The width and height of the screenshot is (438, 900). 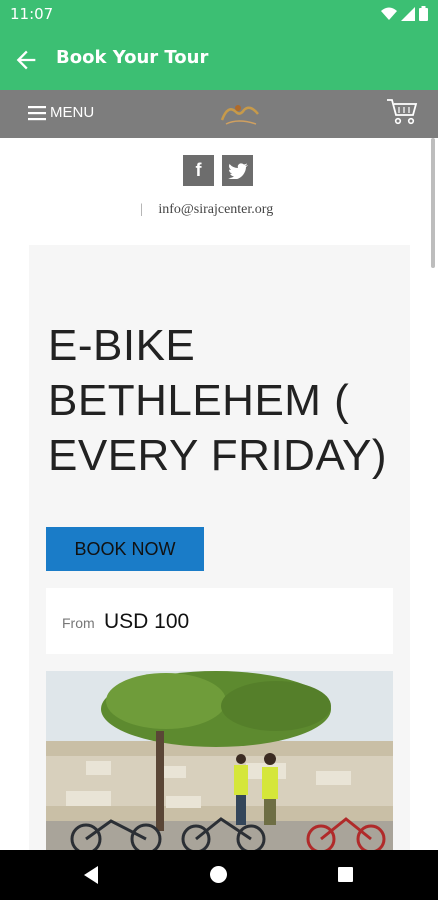 I want to click on tour-title: E-BIKE BETHLEHEM ( EVERY FRIDAY), so click(x=218, y=400).